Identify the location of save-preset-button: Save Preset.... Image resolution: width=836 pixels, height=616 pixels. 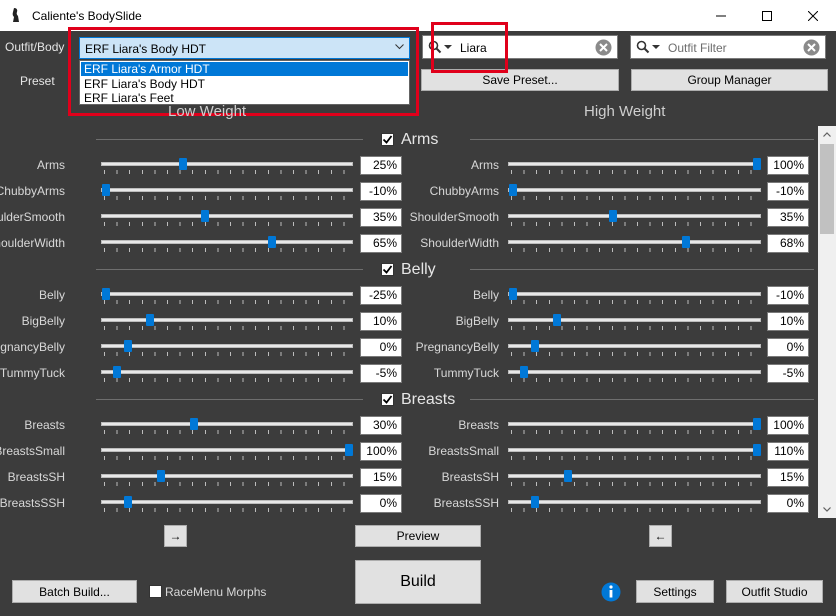
(520, 80).